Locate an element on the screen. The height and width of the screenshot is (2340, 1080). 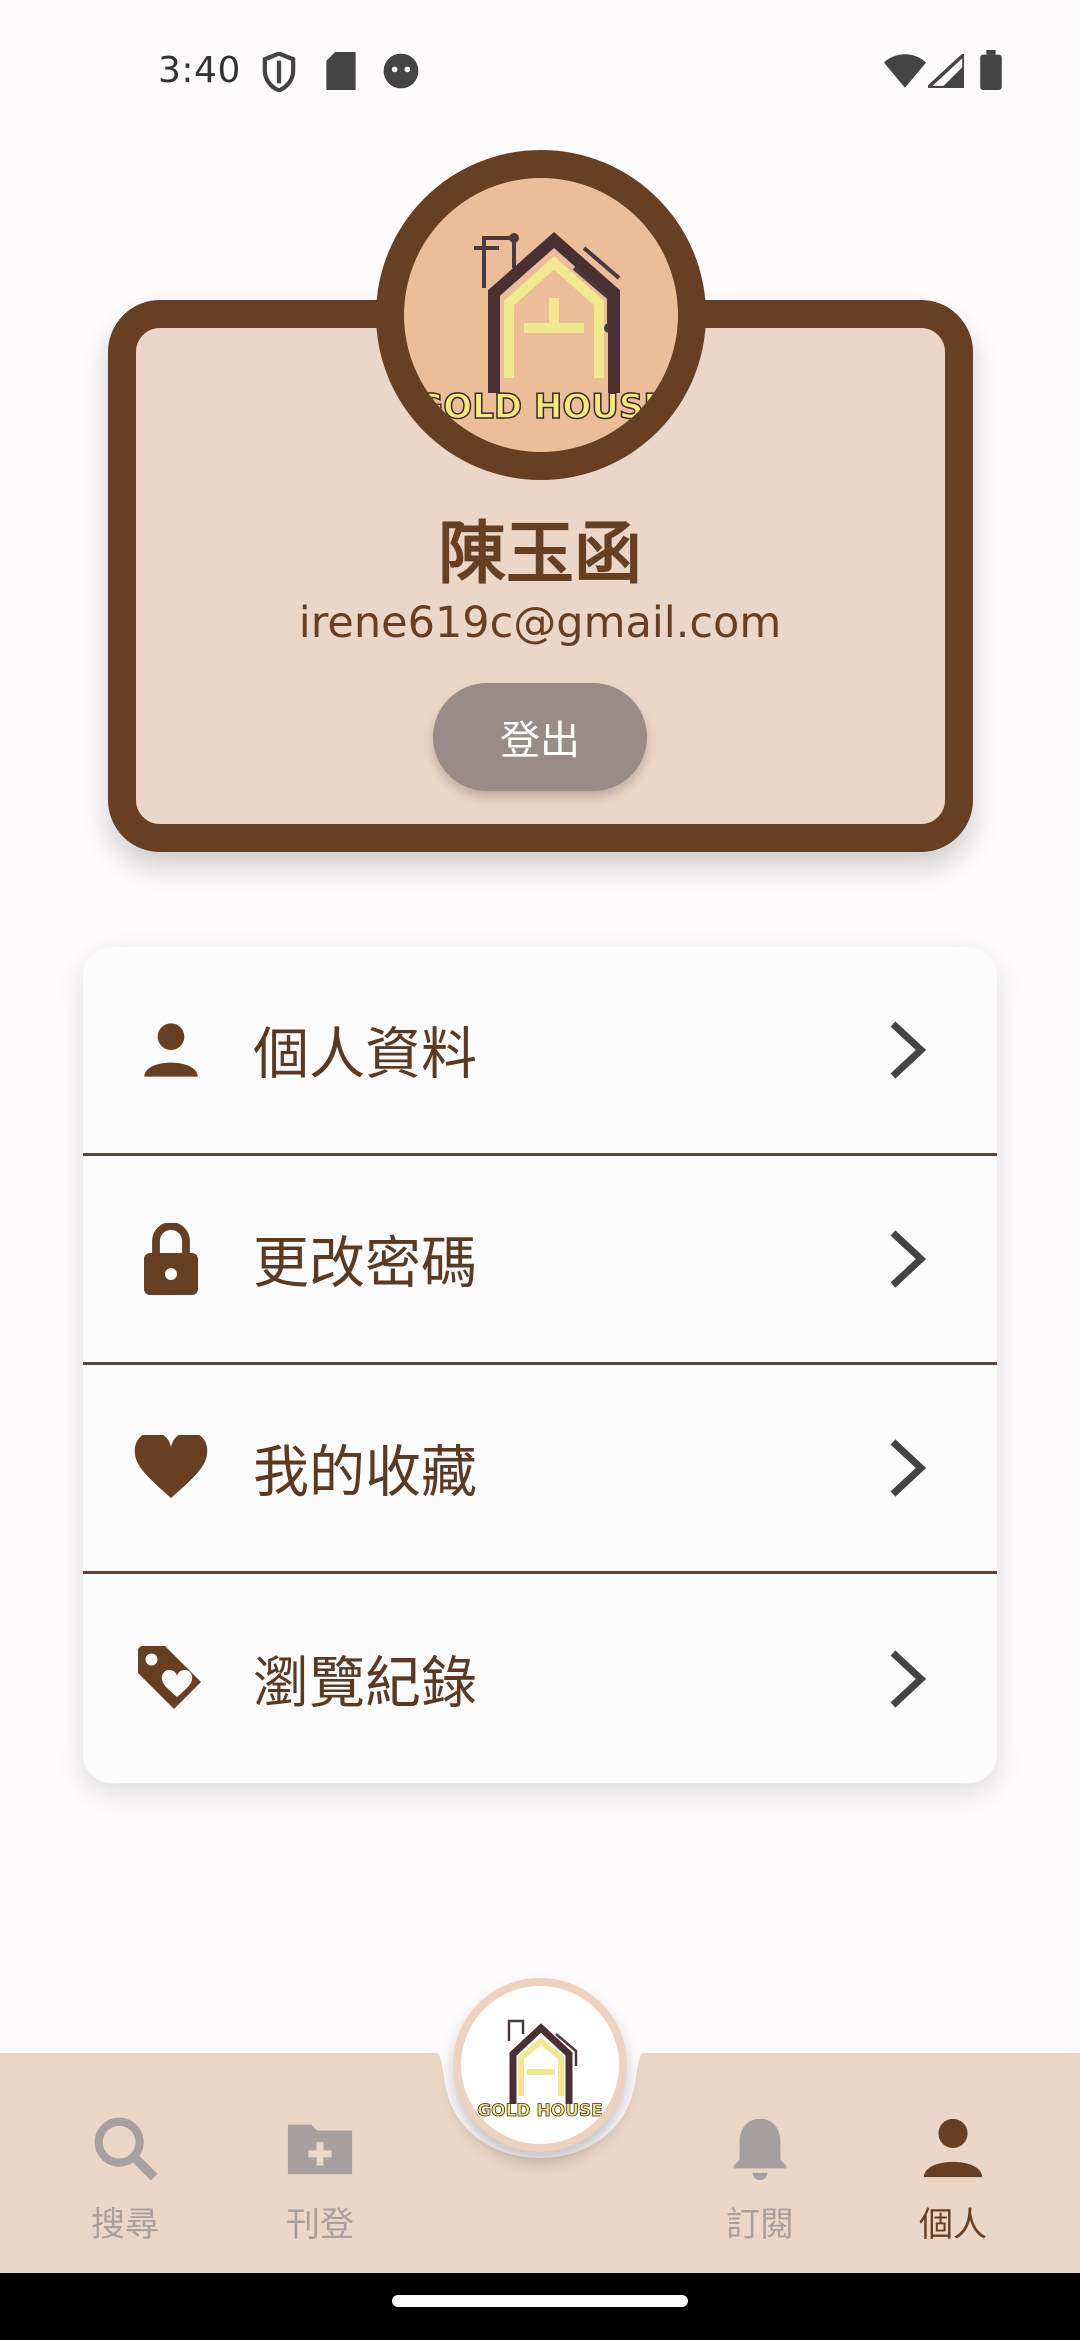
sd-card-icon is located at coordinates (341, 71).